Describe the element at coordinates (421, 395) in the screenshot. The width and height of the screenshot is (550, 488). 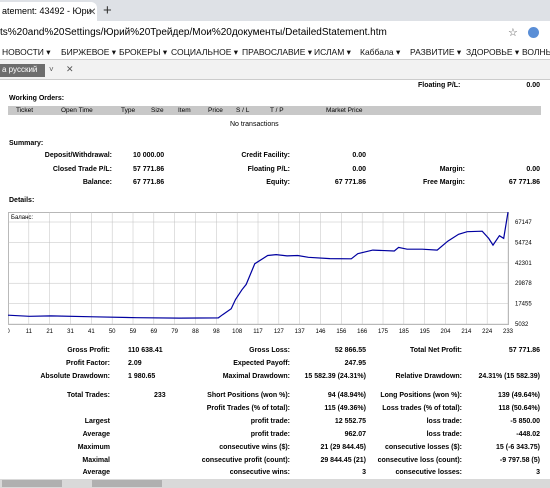
I see `long-positions-label: Long Positions (won %):` at that location.